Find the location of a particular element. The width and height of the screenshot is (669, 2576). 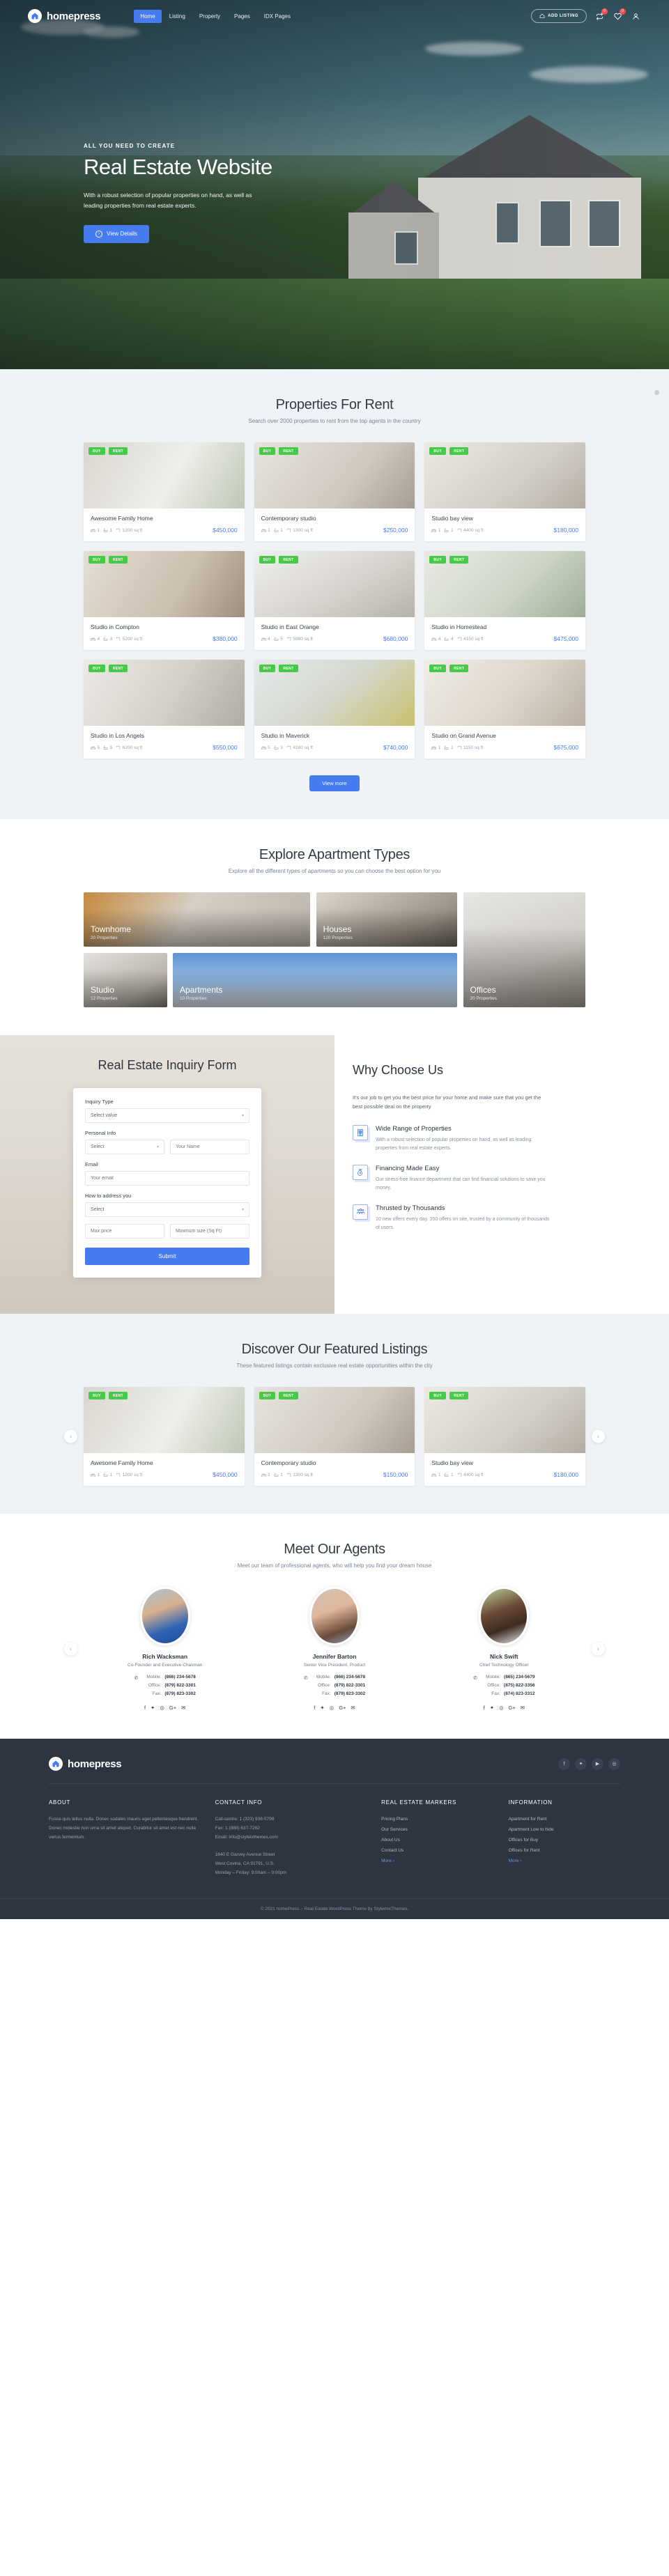

name-input is located at coordinates (209, 1147).